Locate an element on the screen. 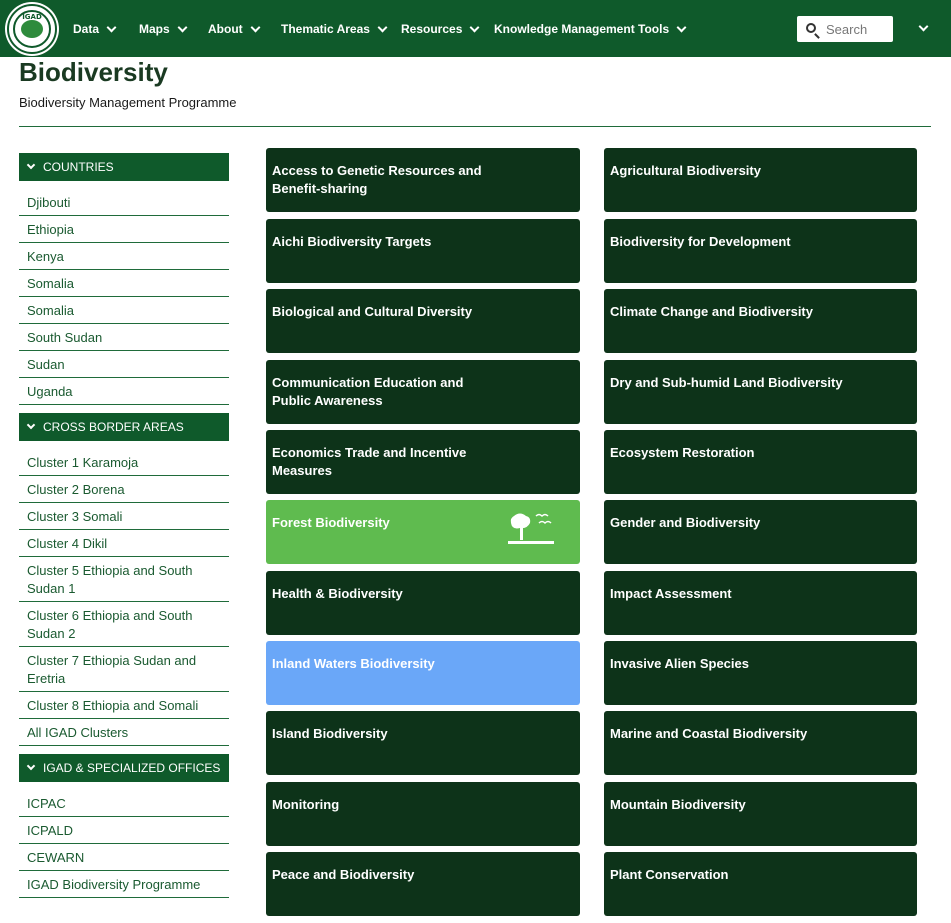 Image resolution: width=951 pixels, height=923 pixels. igad-logo: IGAD is located at coordinates (32, 29).